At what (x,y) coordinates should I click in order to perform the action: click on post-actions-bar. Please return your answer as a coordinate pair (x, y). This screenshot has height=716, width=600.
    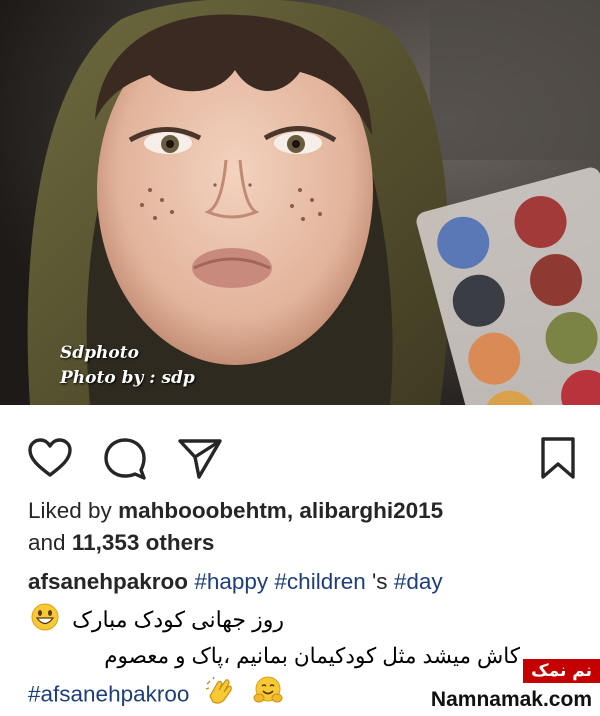
    Looking at the image, I should click on (300, 452).